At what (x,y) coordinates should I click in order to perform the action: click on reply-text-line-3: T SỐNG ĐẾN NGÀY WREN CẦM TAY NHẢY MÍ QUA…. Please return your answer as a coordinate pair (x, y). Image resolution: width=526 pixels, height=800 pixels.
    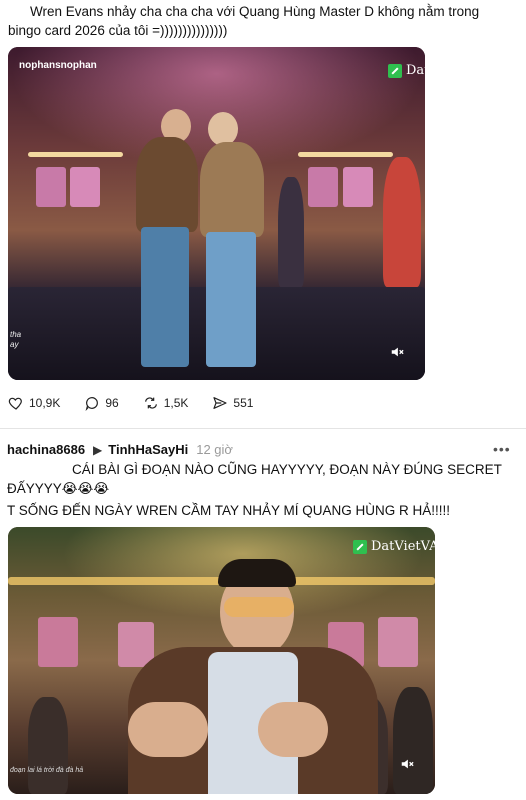
    Looking at the image, I should click on (229, 510).